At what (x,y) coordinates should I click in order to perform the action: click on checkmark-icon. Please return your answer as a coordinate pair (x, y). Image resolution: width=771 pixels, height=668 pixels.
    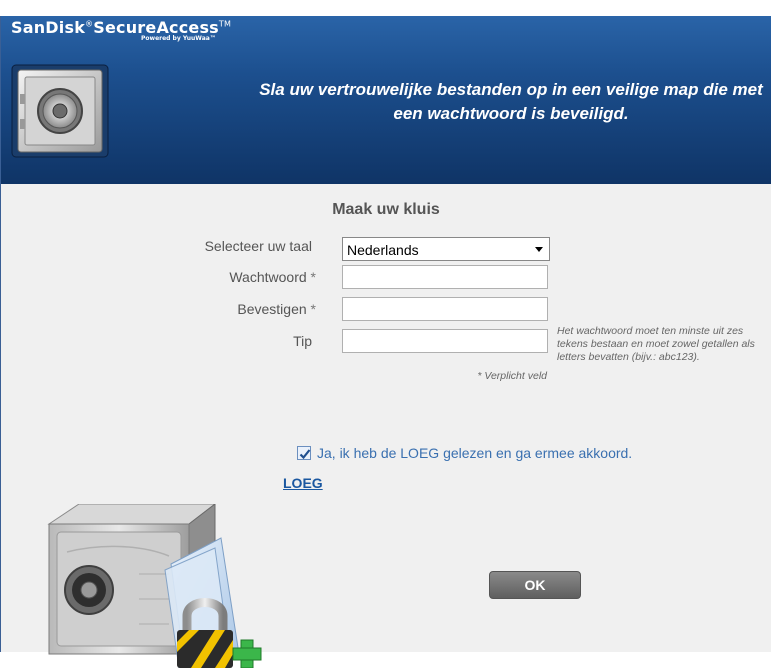
    Looking at the image, I should click on (305, 454).